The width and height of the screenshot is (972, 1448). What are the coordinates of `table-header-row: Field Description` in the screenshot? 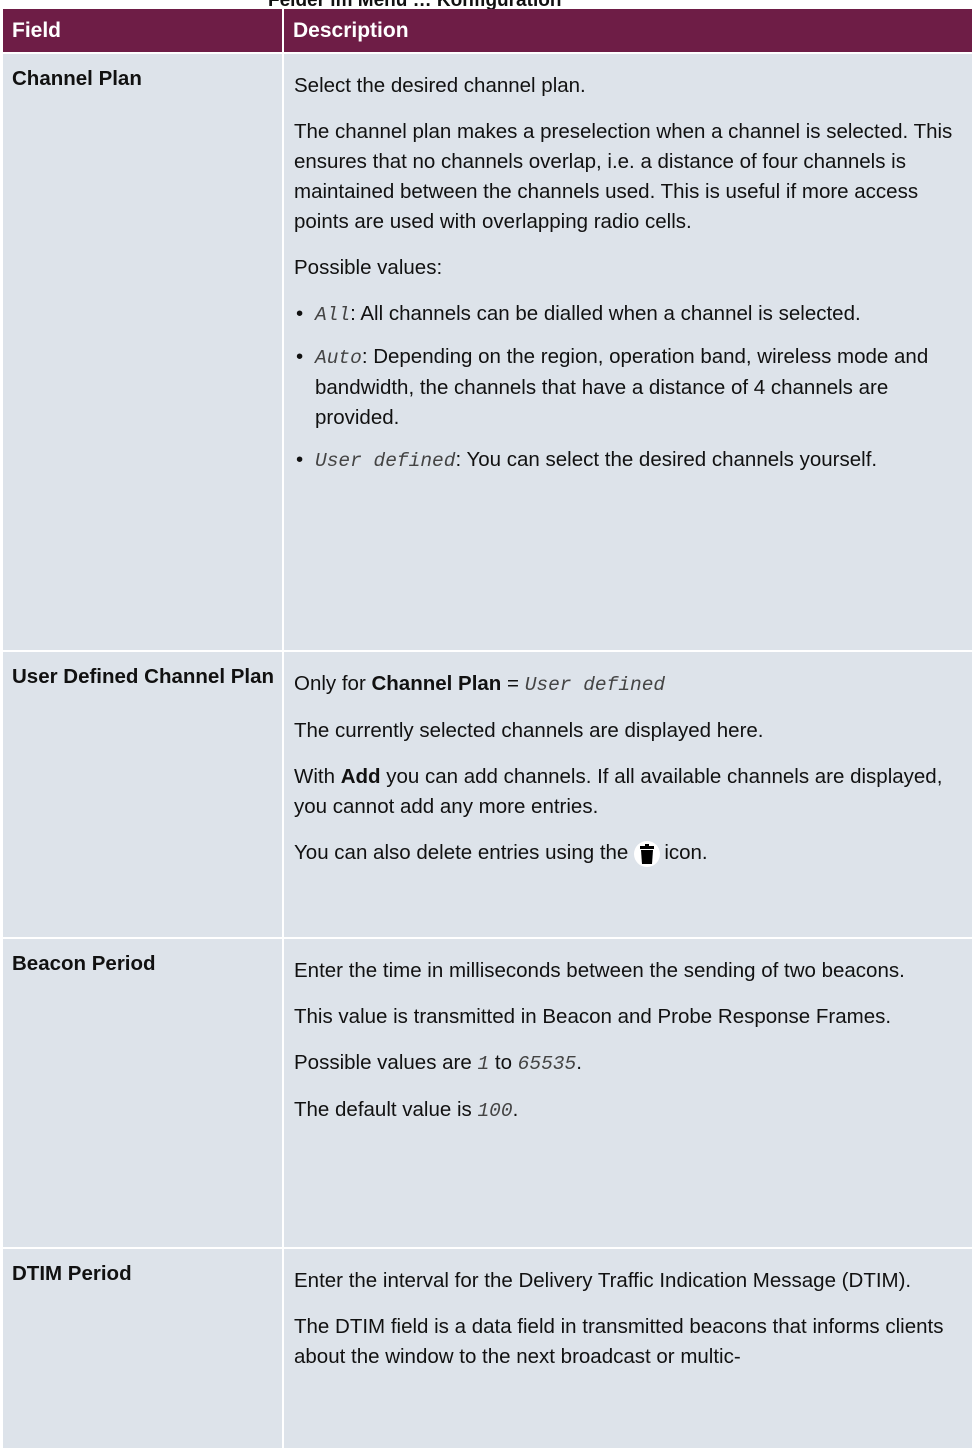 It's located at (487, 31).